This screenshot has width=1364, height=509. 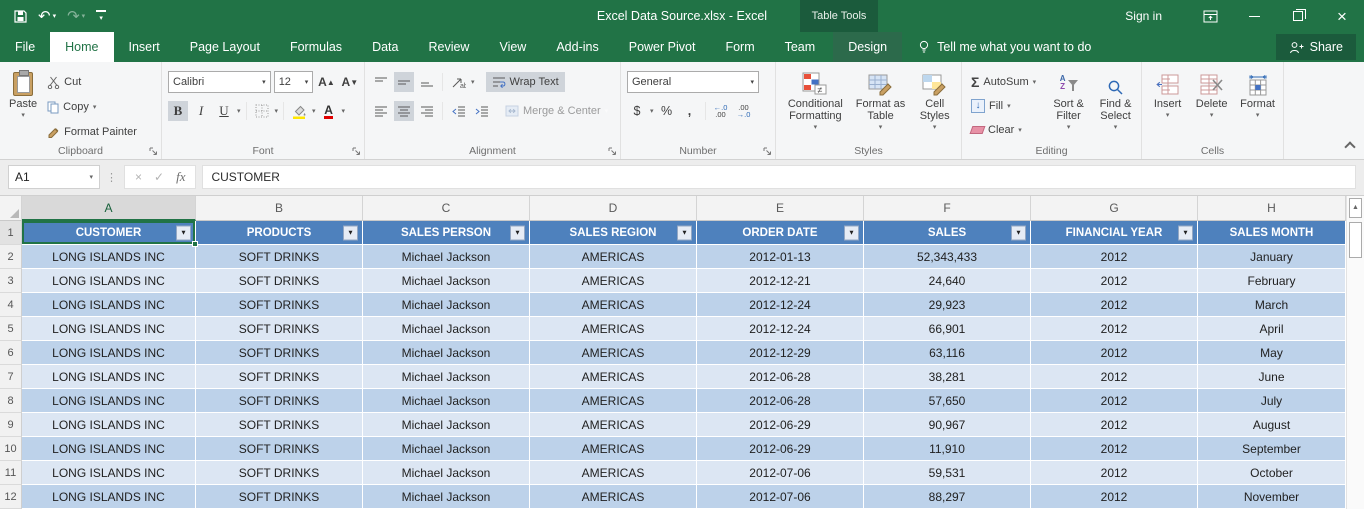 What do you see at coordinates (279, 401) in the screenshot?
I see `cell-B8: SOFT DRINKS` at bounding box center [279, 401].